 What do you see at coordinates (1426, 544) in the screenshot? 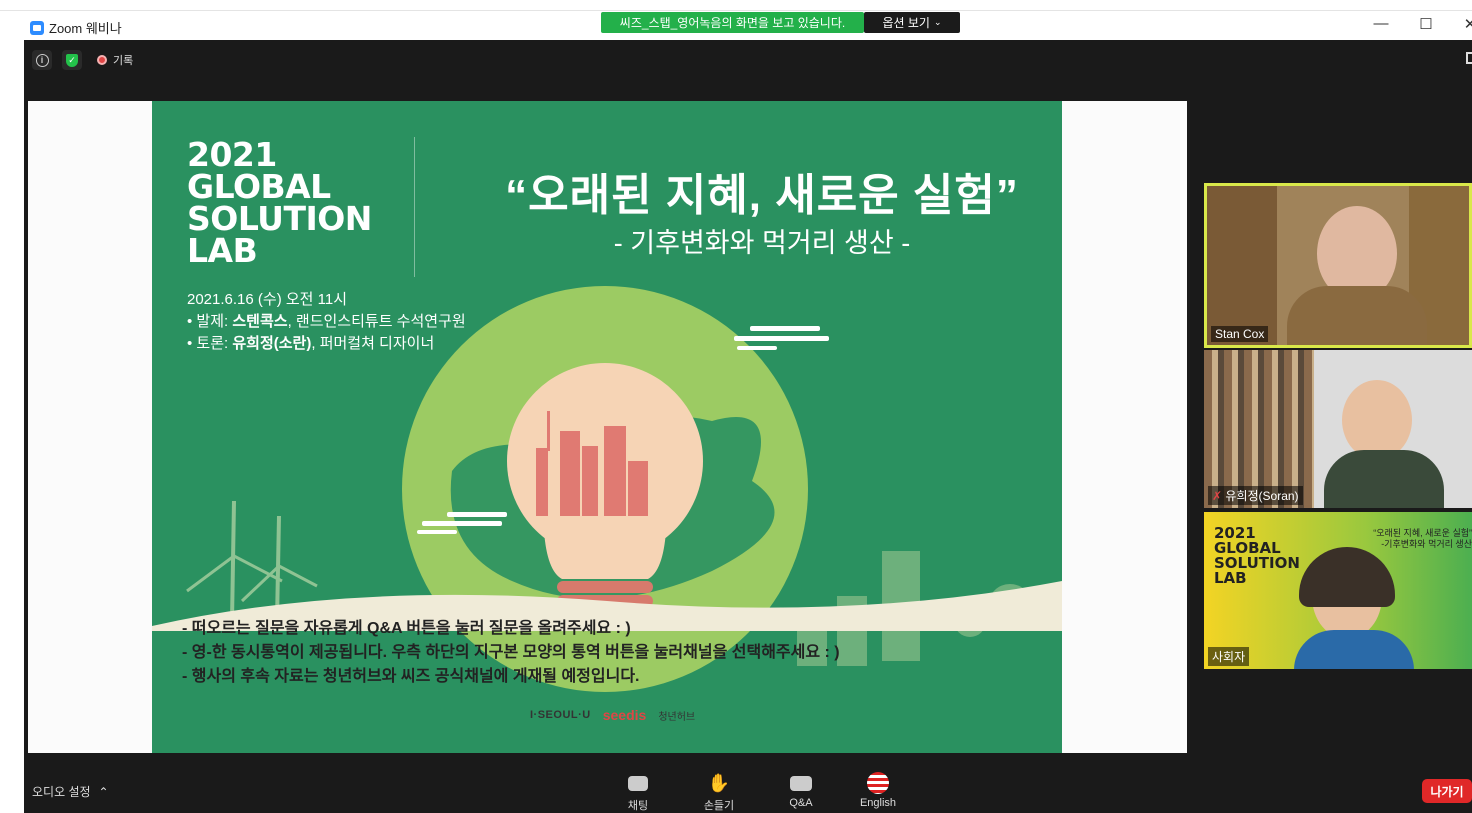
I see `host-background-subtitle: -기후변화와 먹거리 생산` at bounding box center [1426, 544].